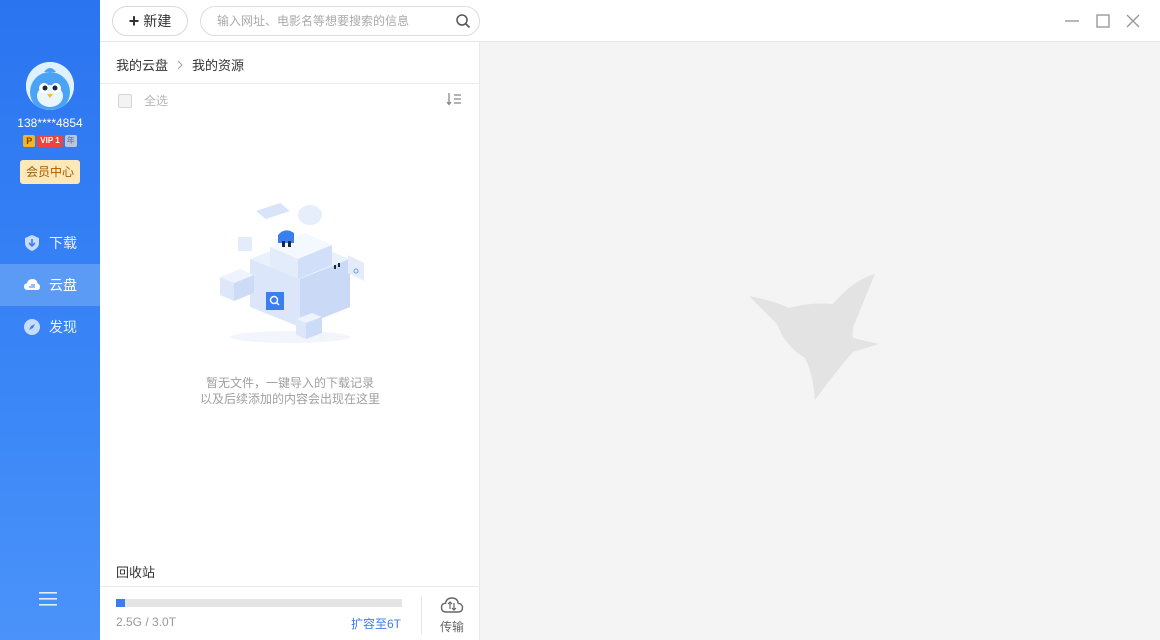 The height and width of the screenshot is (640, 1160). What do you see at coordinates (146, 622) in the screenshot?
I see `storage-usage-text: 2.5G / 3.0T` at bounding box center [146, 622].